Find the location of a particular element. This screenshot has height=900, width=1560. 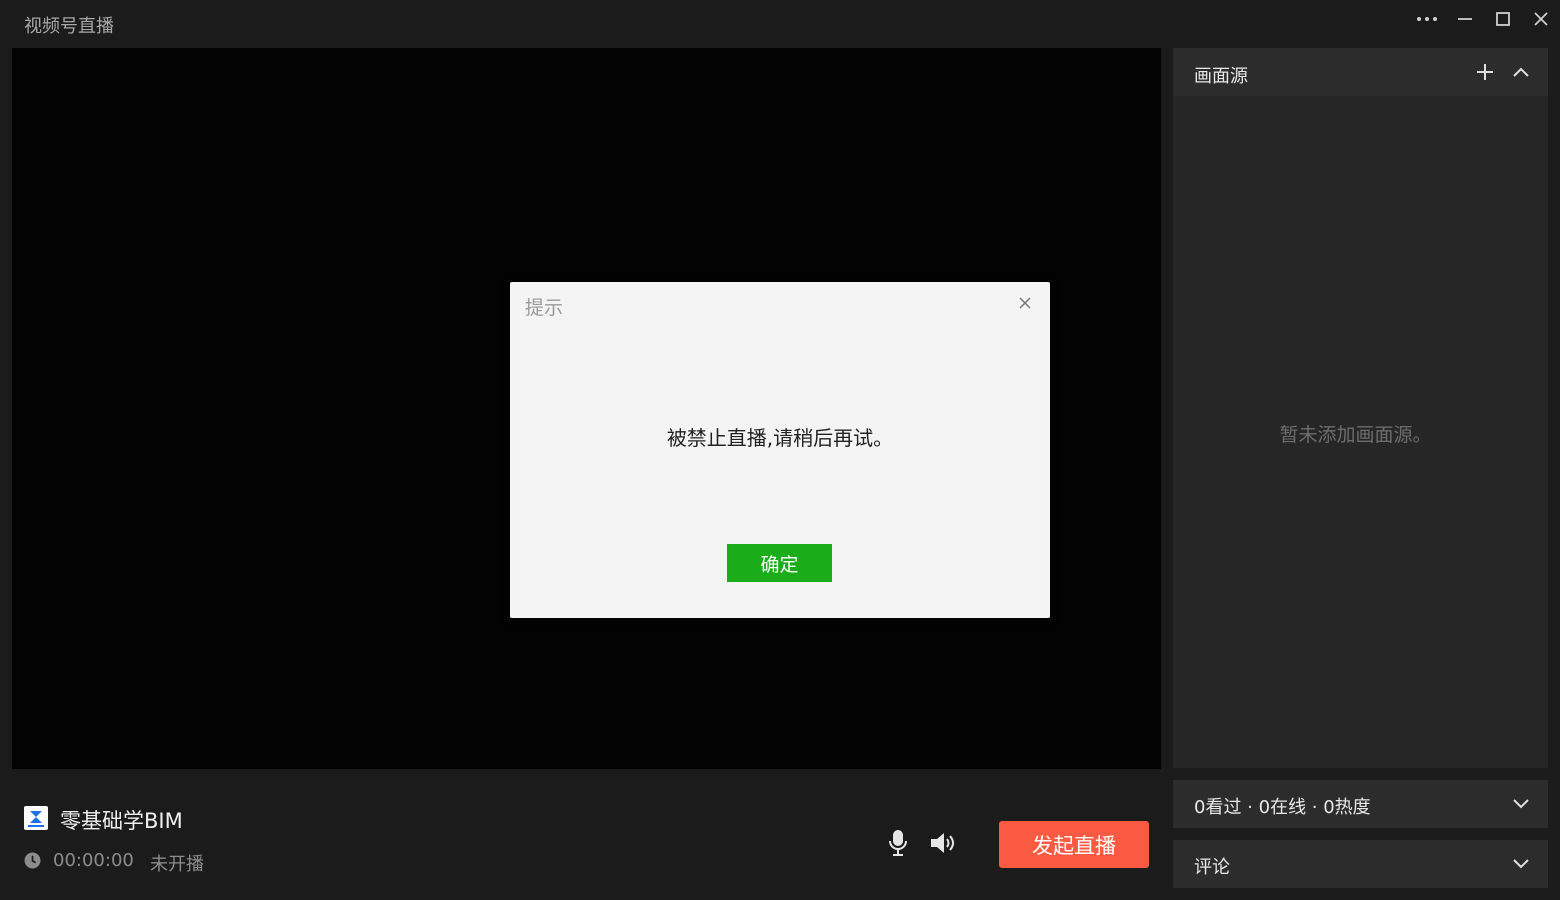

dialog-close-button is located at coordinates (1025, 303).